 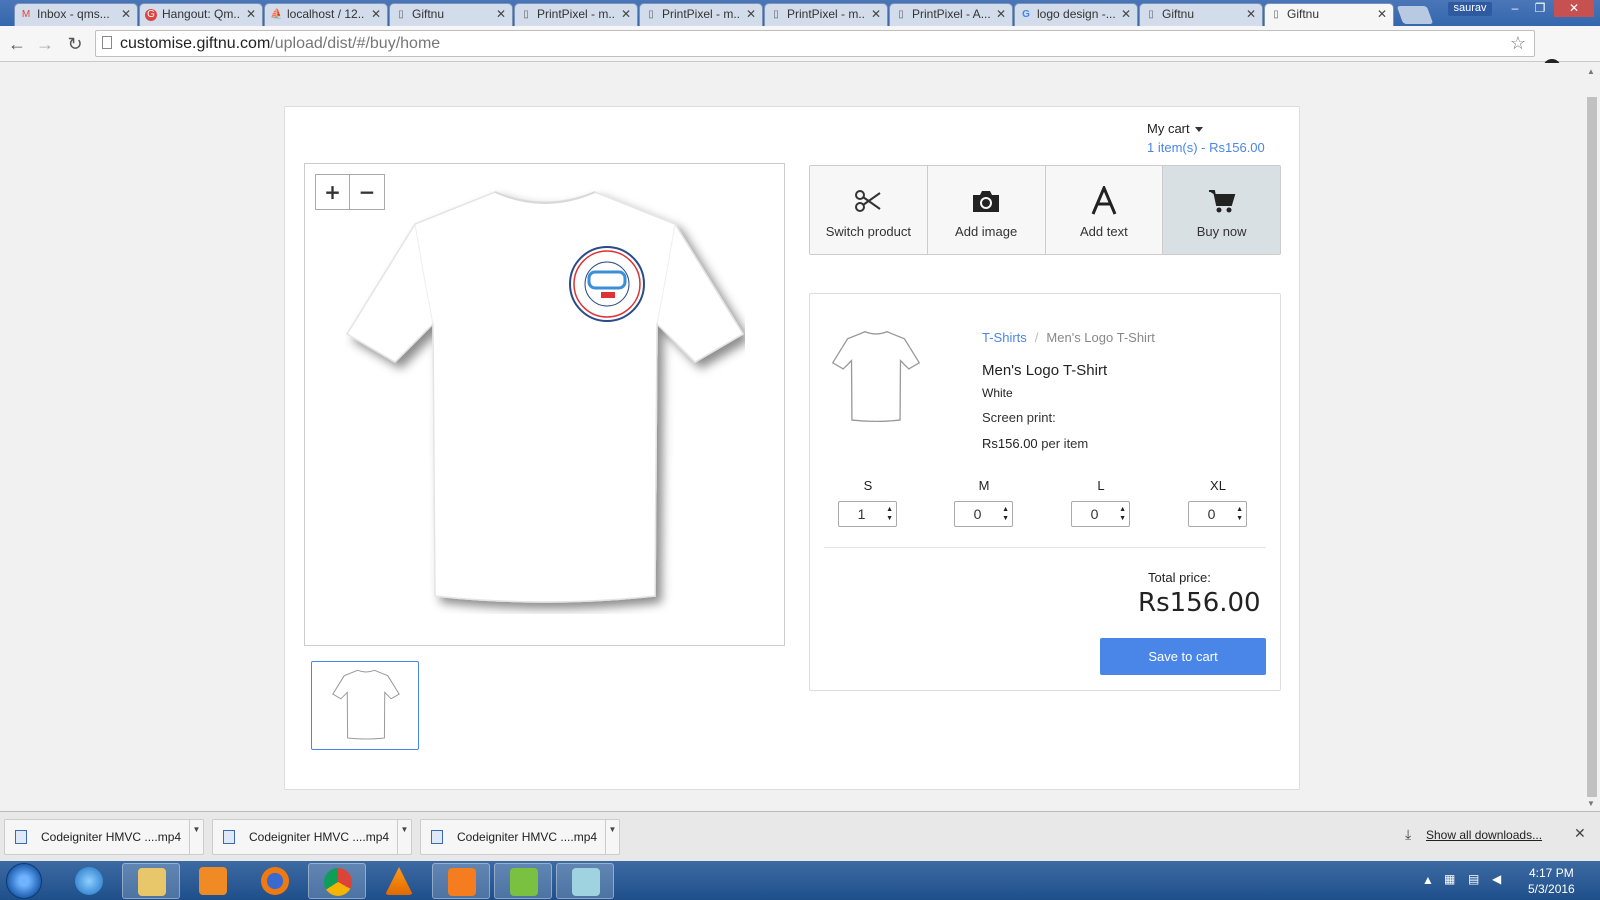 I want to click on browser-tab: ⛵ localhost / 12... ✕, so click(x=326, y=14).